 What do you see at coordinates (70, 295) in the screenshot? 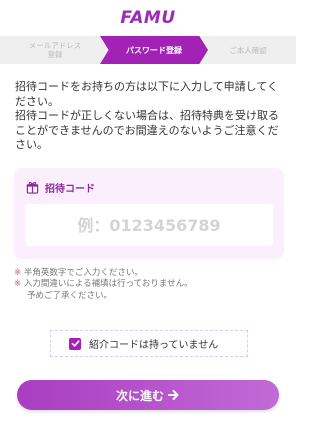
I see `note-item-continued: 予めご了承ください。` at bounding box center [70, 295].